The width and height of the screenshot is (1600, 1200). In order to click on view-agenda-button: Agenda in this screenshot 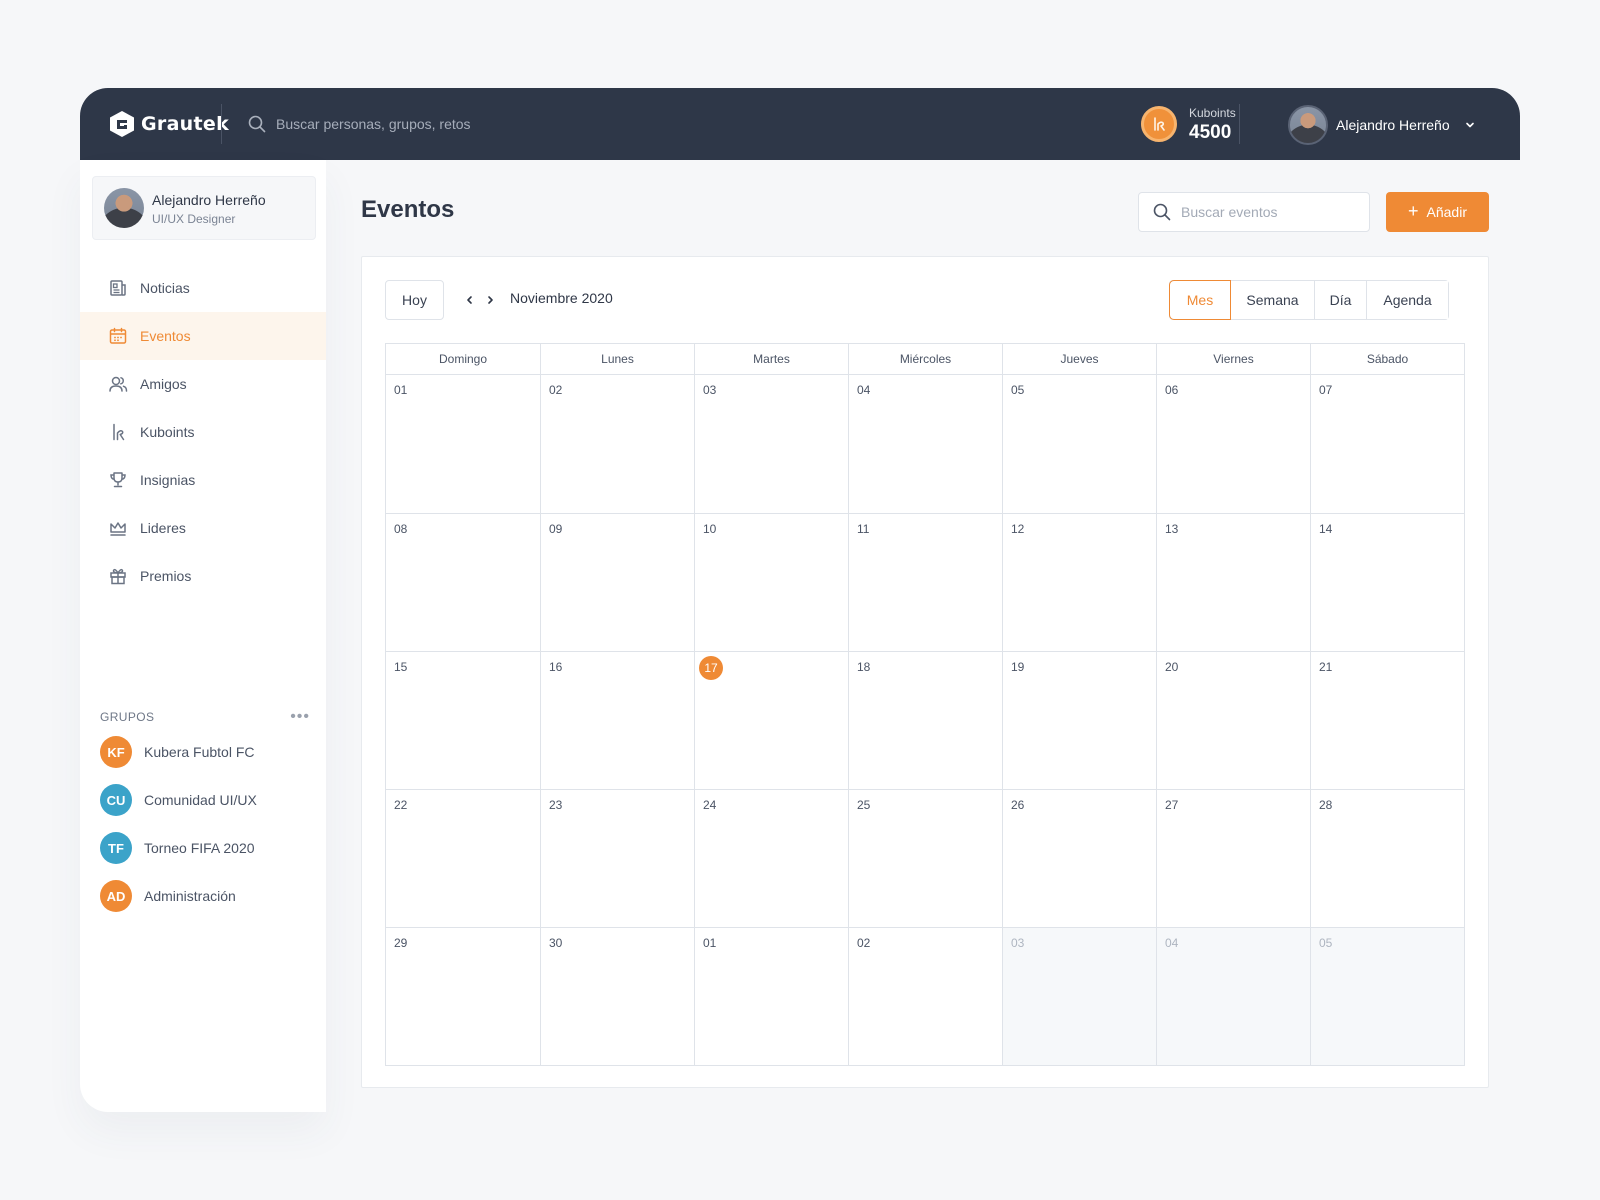, I will do `click(1407, 300)`.